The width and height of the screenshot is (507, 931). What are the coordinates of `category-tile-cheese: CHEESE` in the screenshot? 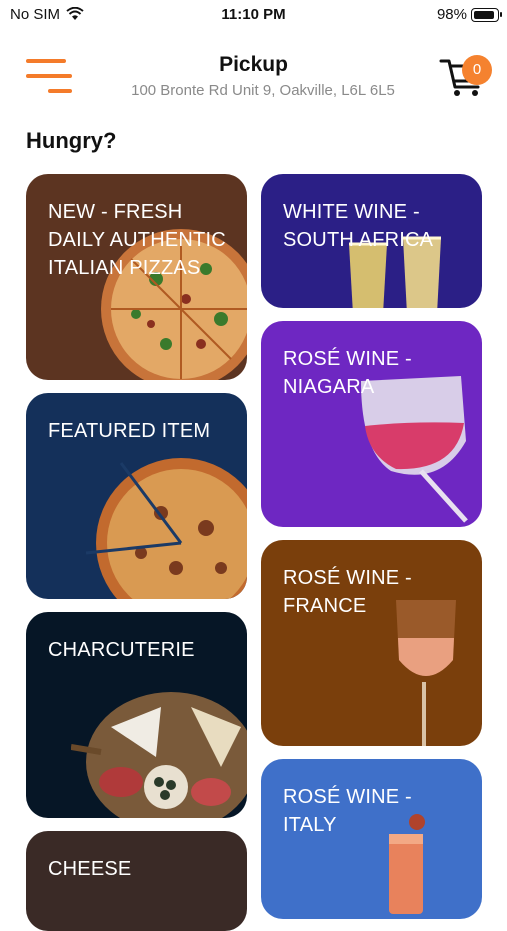 It's located at (136, 881).